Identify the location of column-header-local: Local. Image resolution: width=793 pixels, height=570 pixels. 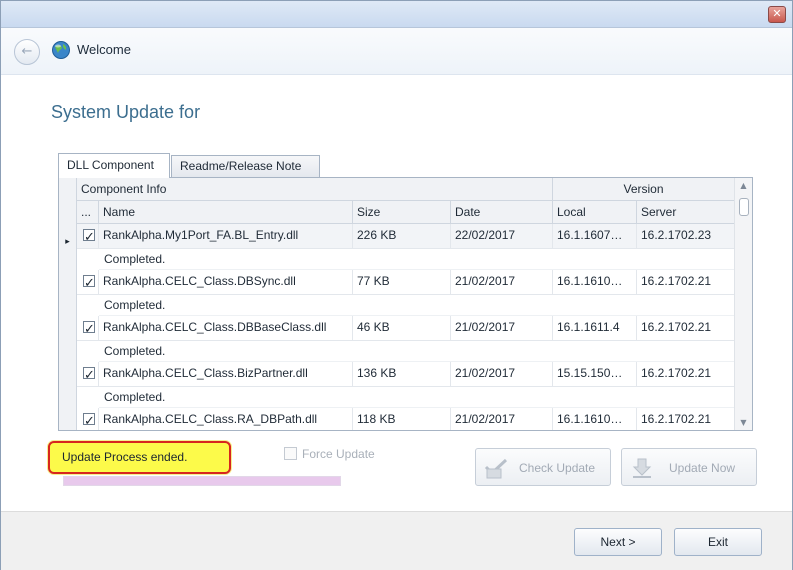
(595, 212).